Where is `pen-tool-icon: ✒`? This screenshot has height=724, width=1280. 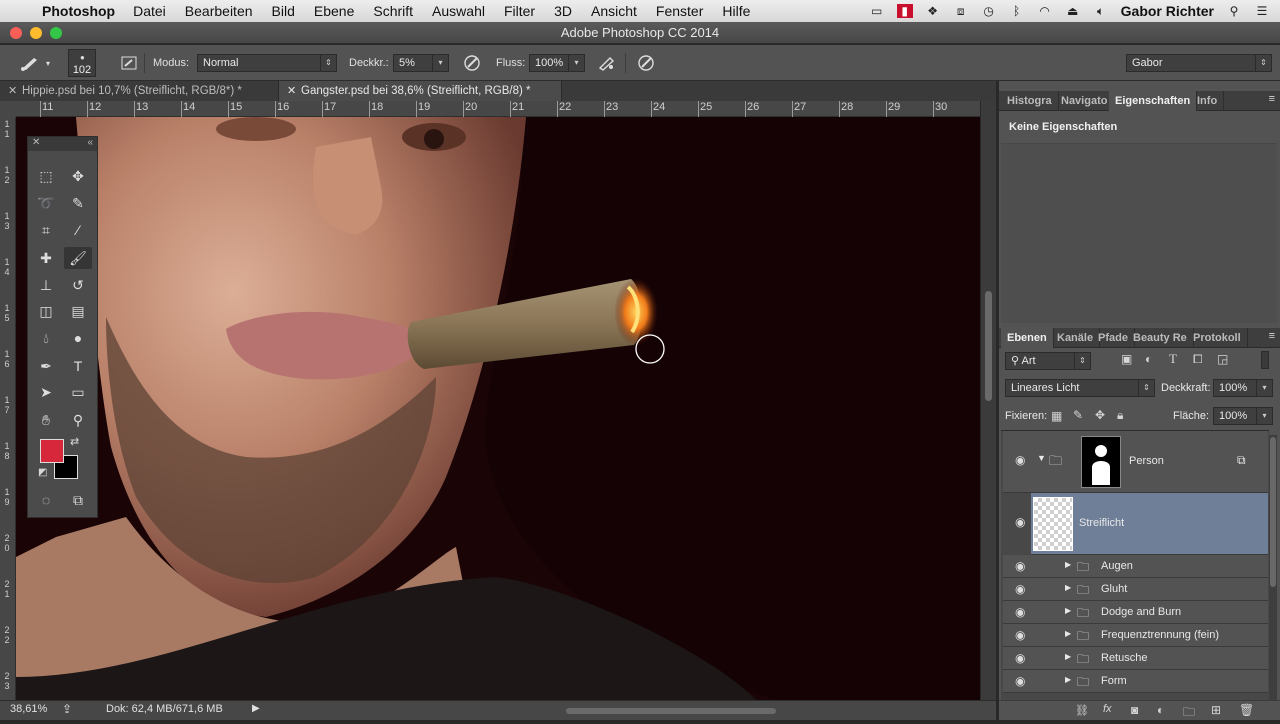 pen-tool-icon: ✒ is located at coordinates (46, 366).